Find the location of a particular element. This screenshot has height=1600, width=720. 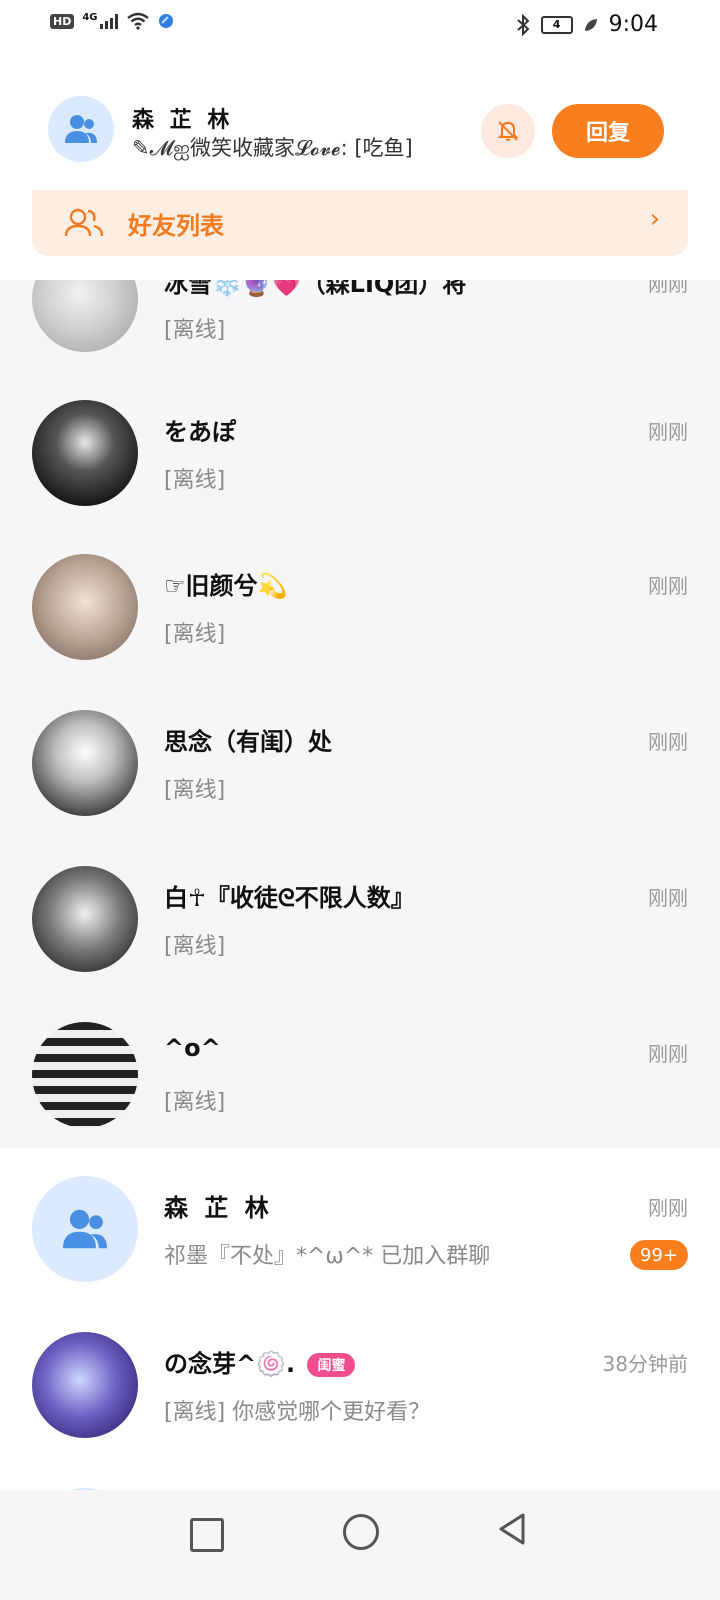

status-left: HD 4G is located at coordinates (112, 21).